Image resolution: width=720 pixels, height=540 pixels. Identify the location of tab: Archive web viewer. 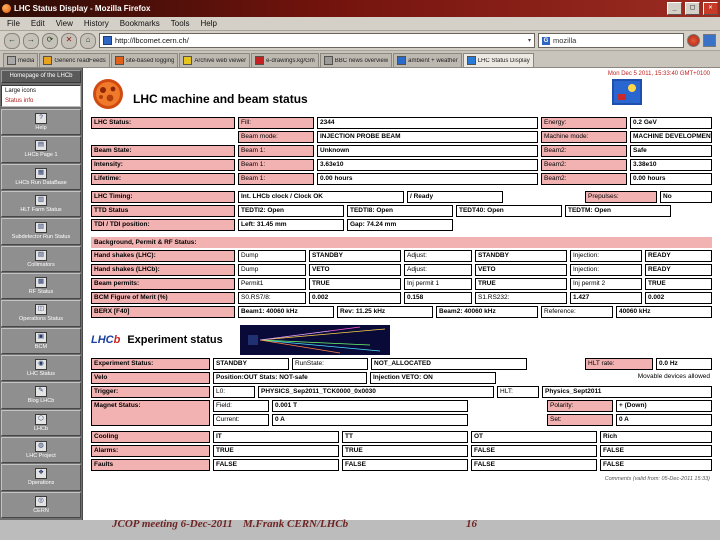
(215, 60).